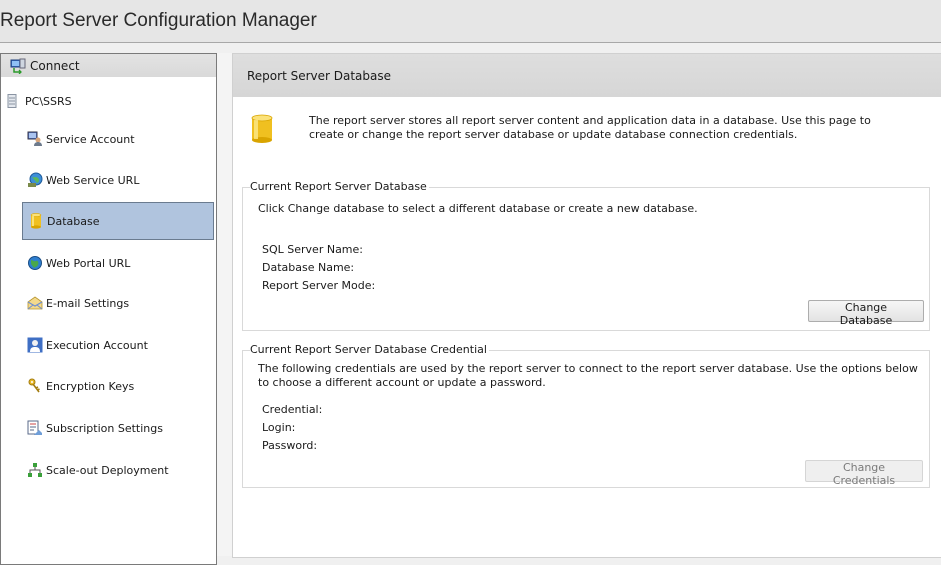  I want to click on login-label: Login:, so click(279, 427).